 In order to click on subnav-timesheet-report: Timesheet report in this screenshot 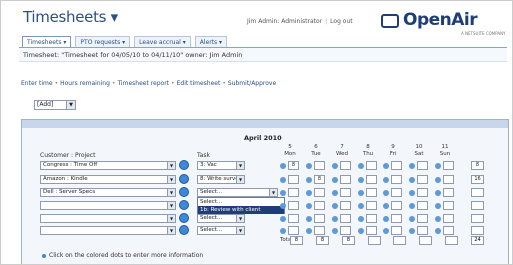, I will do `click(143, 83)`.